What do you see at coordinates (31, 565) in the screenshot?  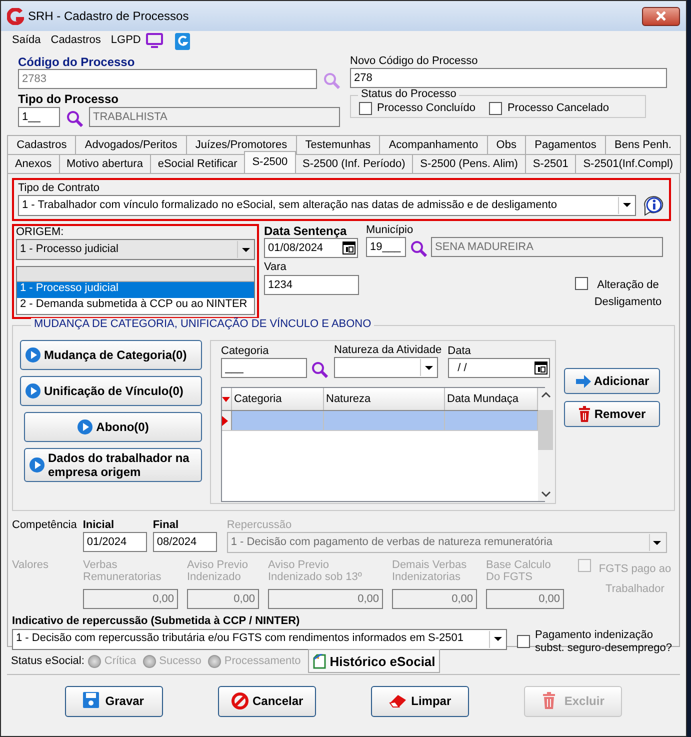 I see `field-label: Valores` at bounding box center [31, 565].